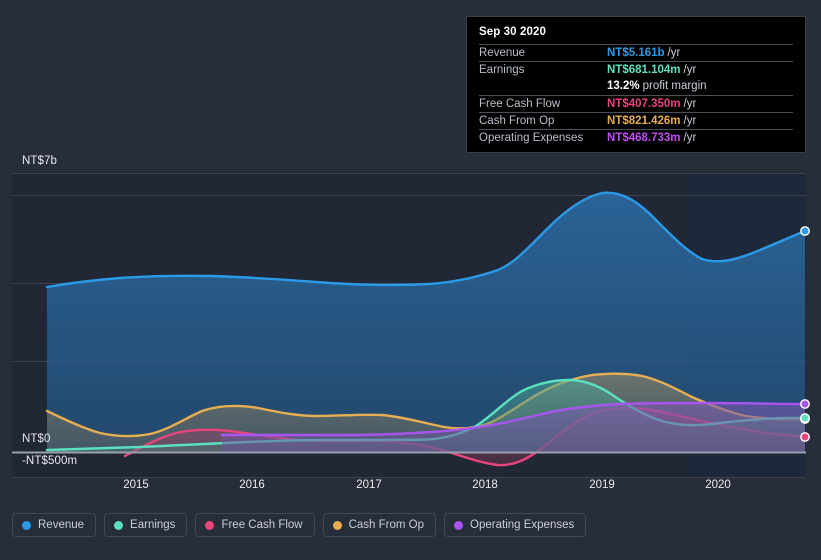  Describe the element at coordinates (805, 231) in the screenshot. I see `endpoint-revenue` at that location.